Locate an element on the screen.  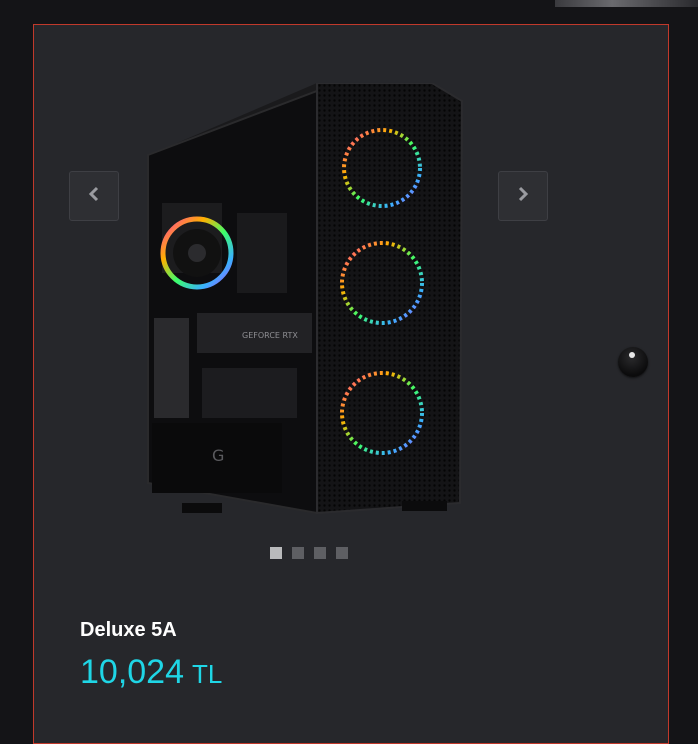
chevron-left-icon is located at coordinates (94, 196).